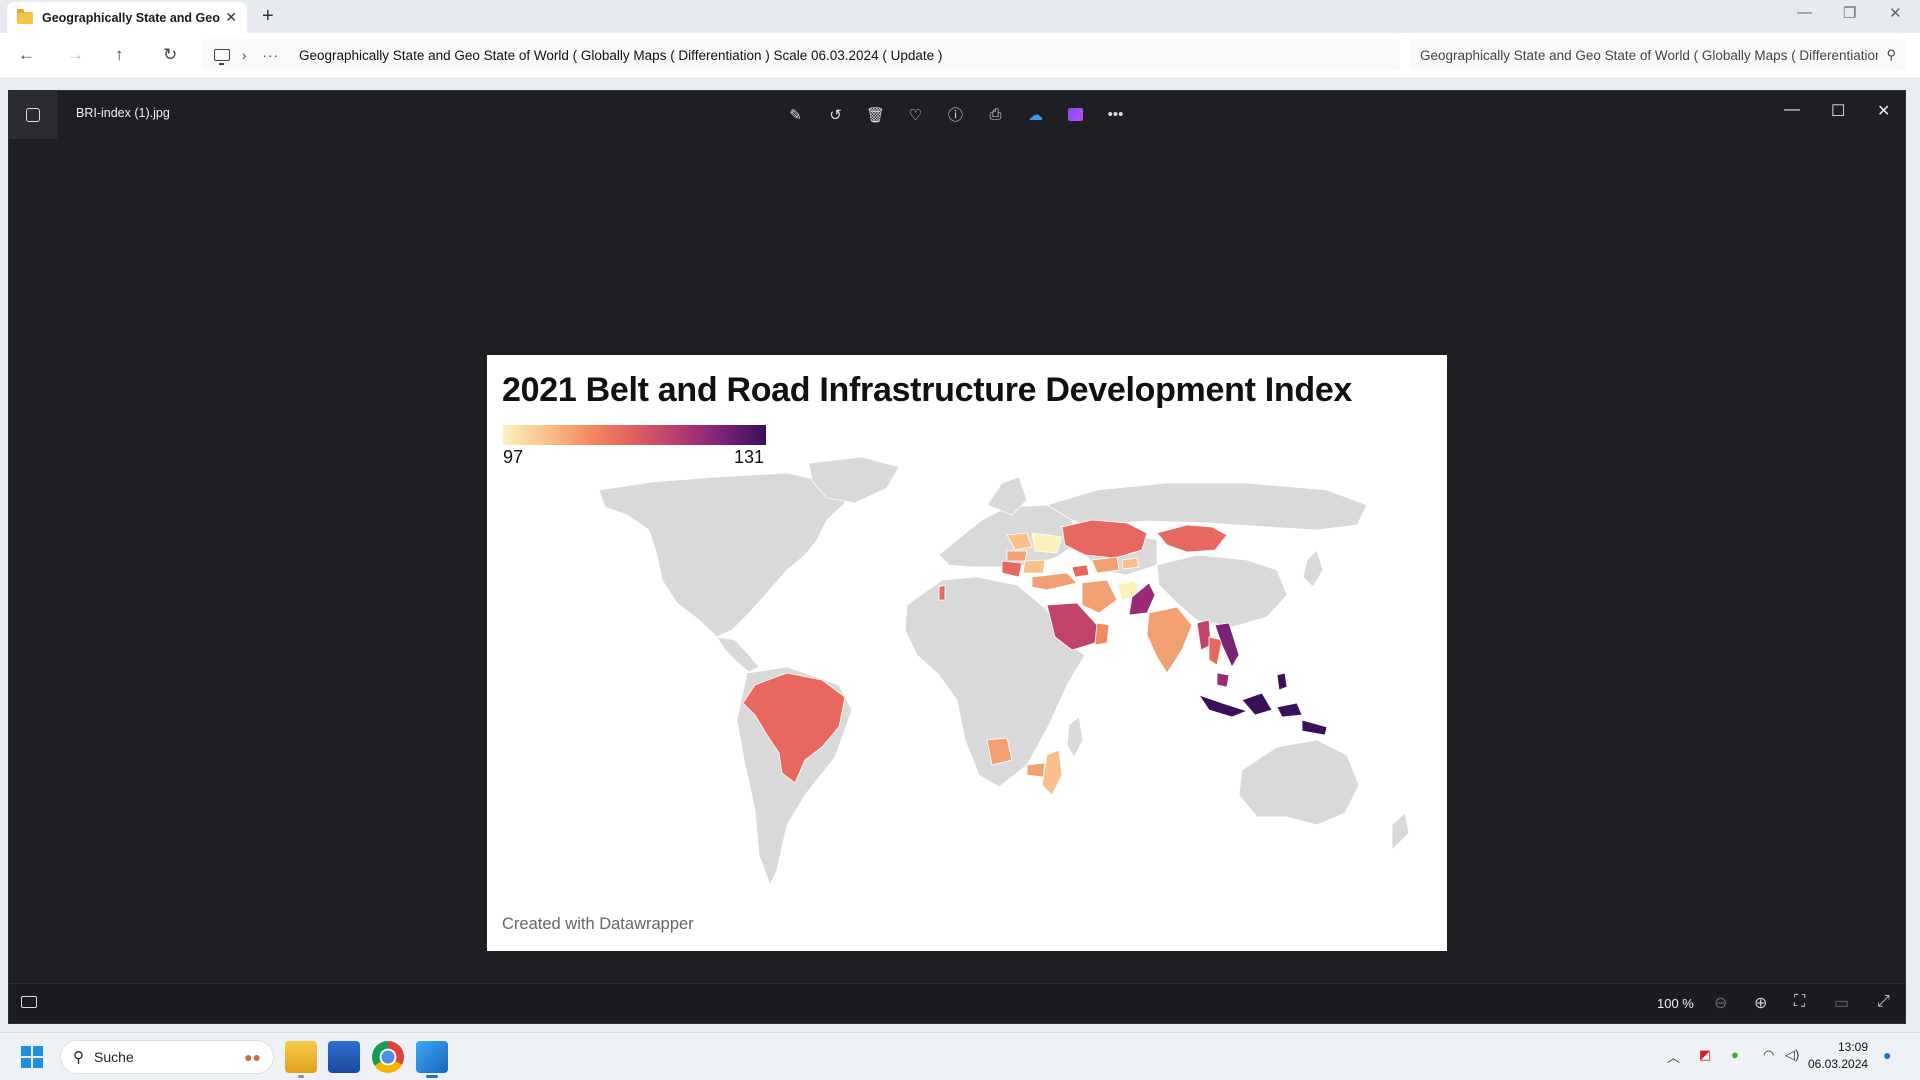 The width and height of the screenshot is (1920, 1080). Describe the element at coordinates (1673, 1056) in the screenshot. I see `chevron-up-icon: ︿` at that location.